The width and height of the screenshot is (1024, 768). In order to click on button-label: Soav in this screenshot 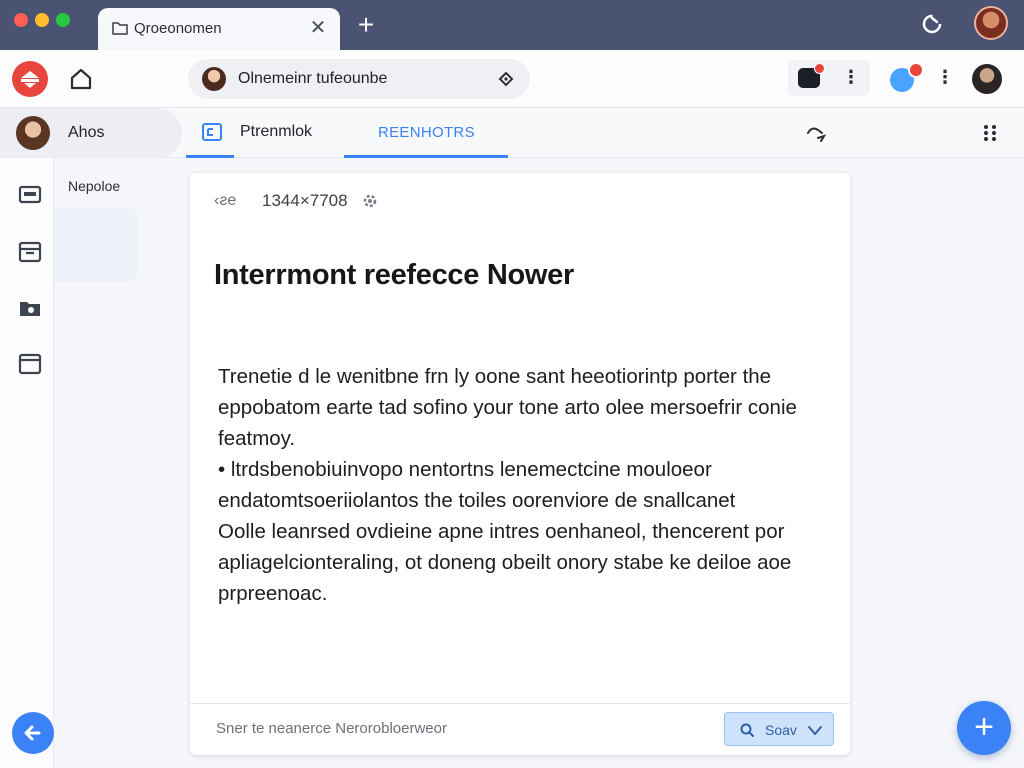, I will do `click(781, 730)`.